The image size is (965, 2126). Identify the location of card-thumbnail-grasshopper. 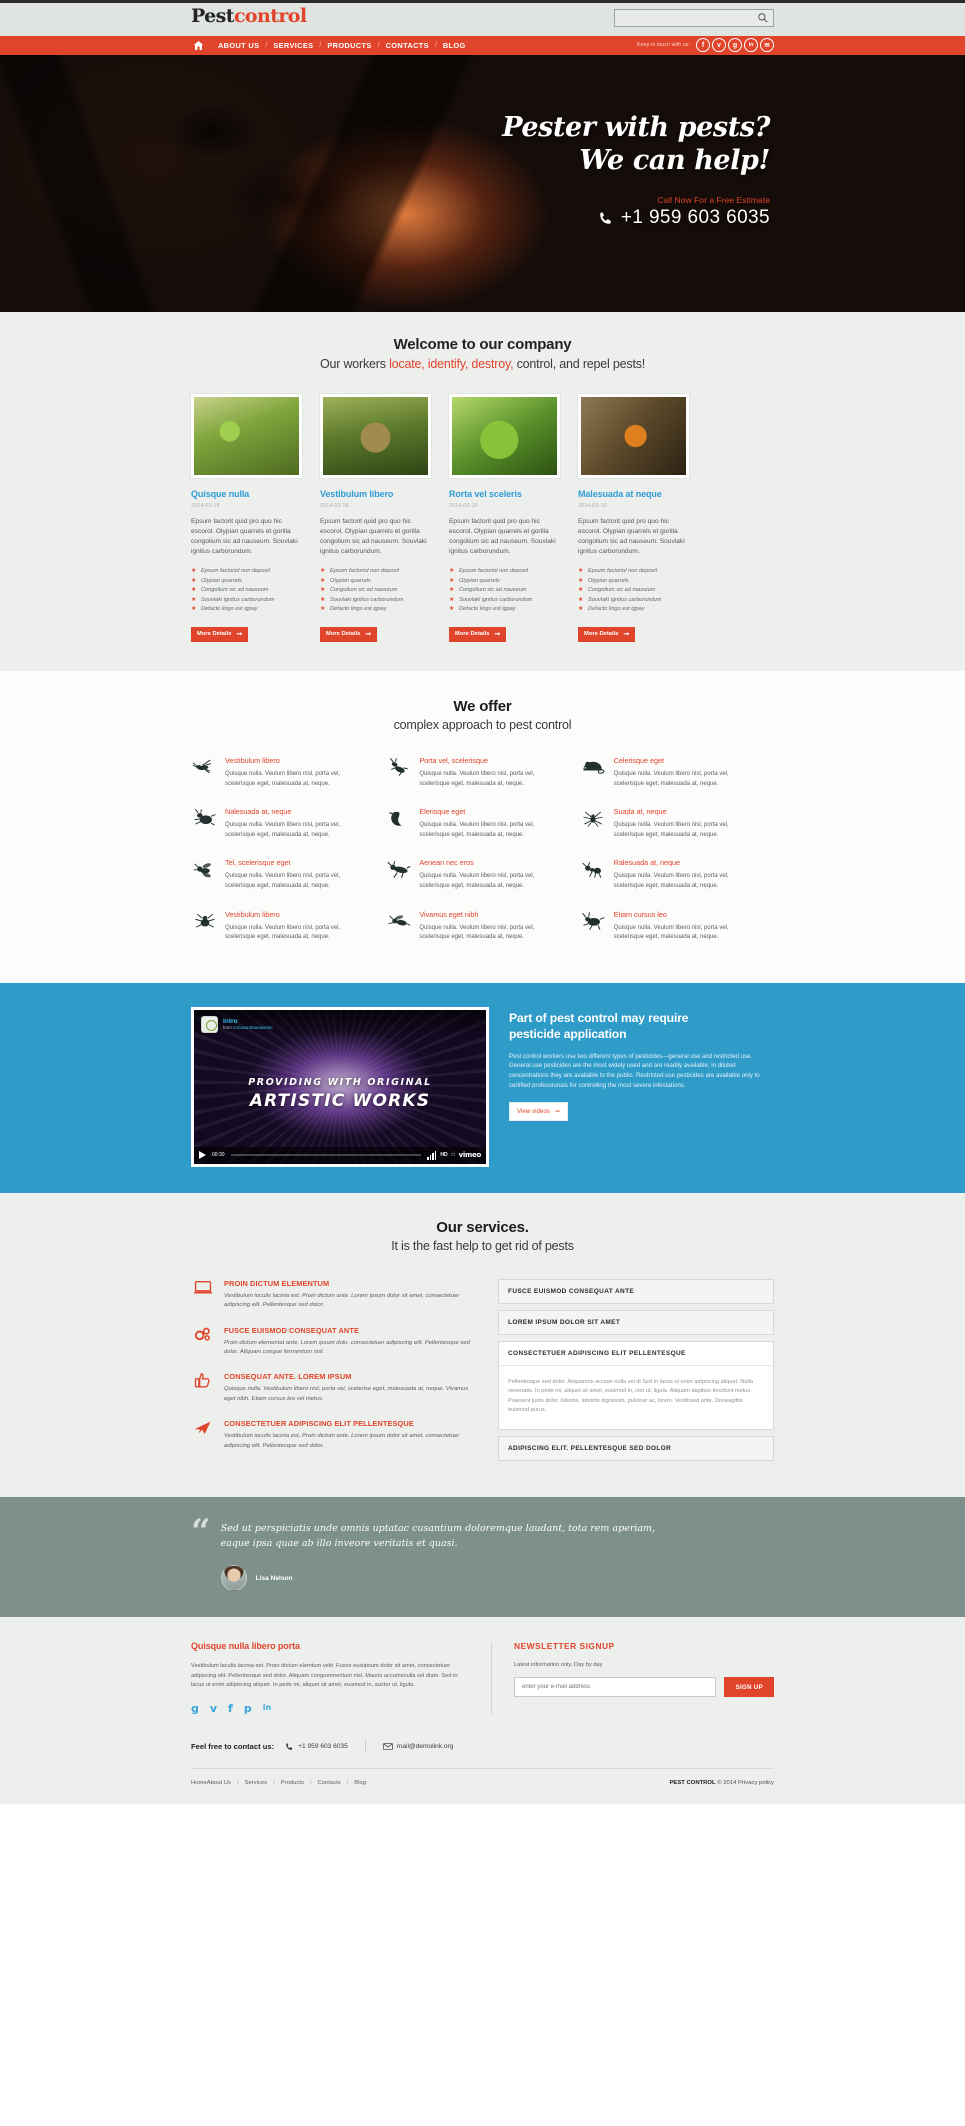
(246, 436).